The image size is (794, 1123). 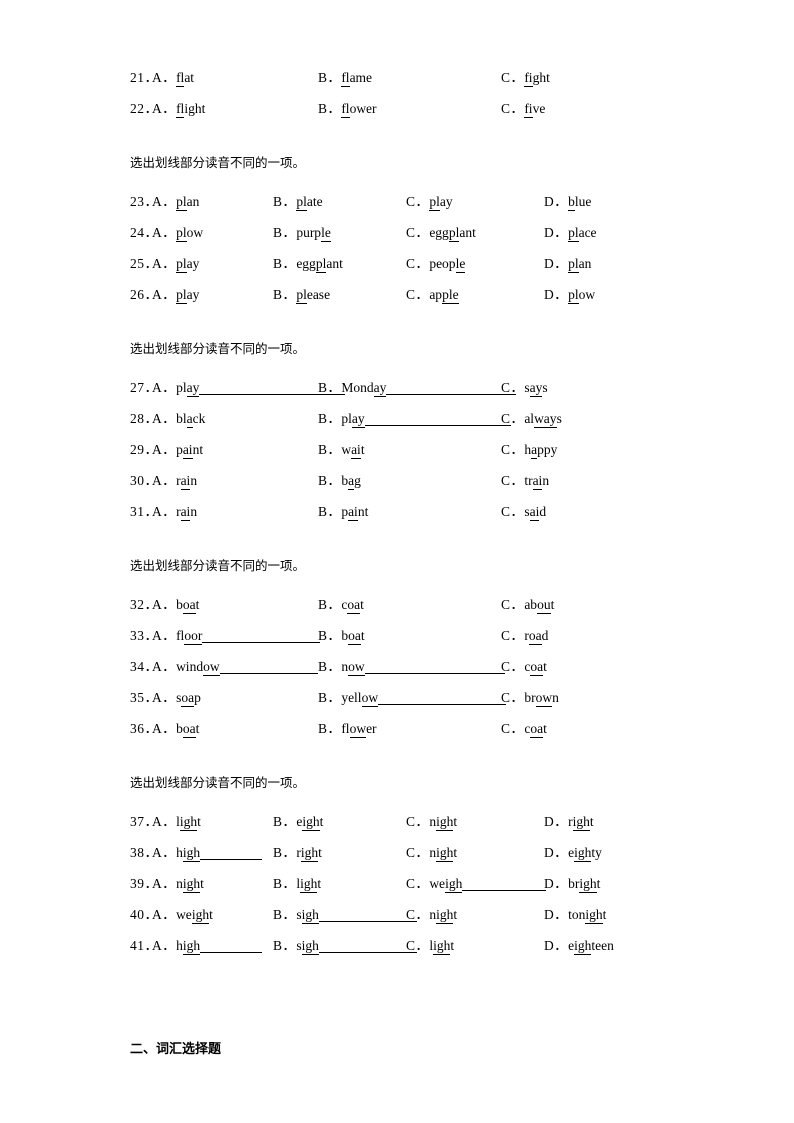 What do you see at coordinates (527, 604) in the screenshot?
I see `option-choice: C．about` at bounding box center [527, 604].